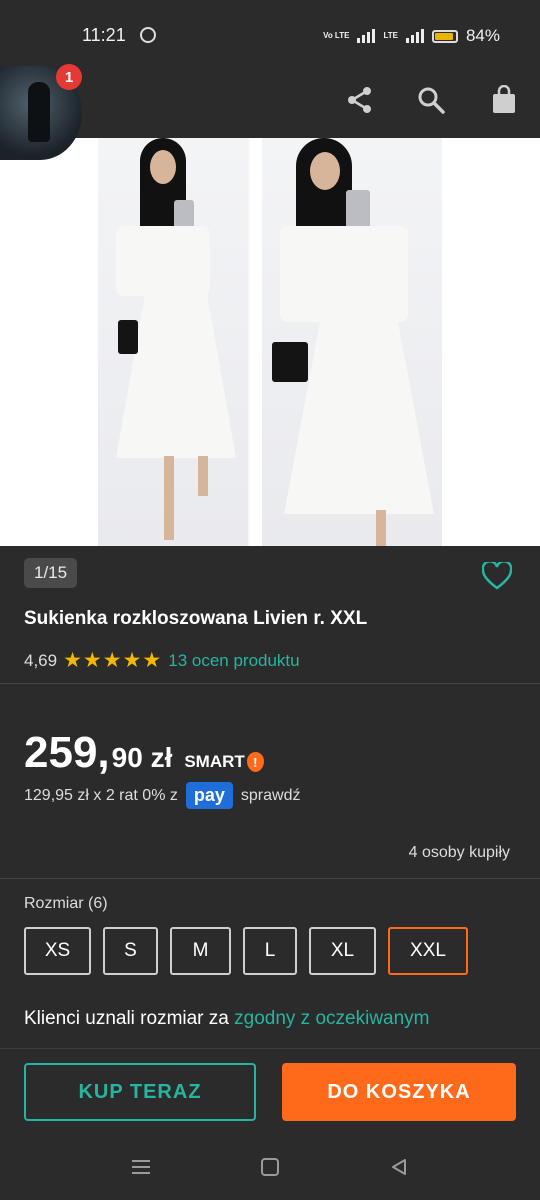  I want to click on notification-badge: 1, so click(69, 77).